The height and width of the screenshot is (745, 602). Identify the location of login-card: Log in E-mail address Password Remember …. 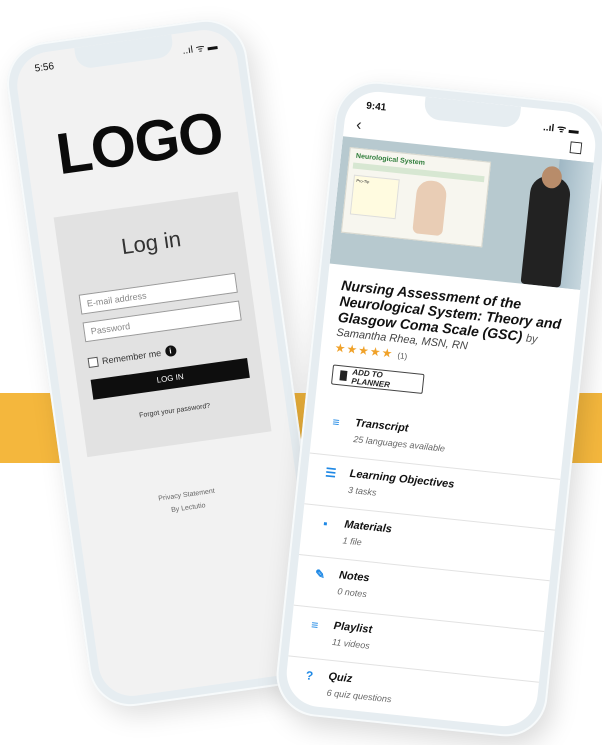
(162, 324).